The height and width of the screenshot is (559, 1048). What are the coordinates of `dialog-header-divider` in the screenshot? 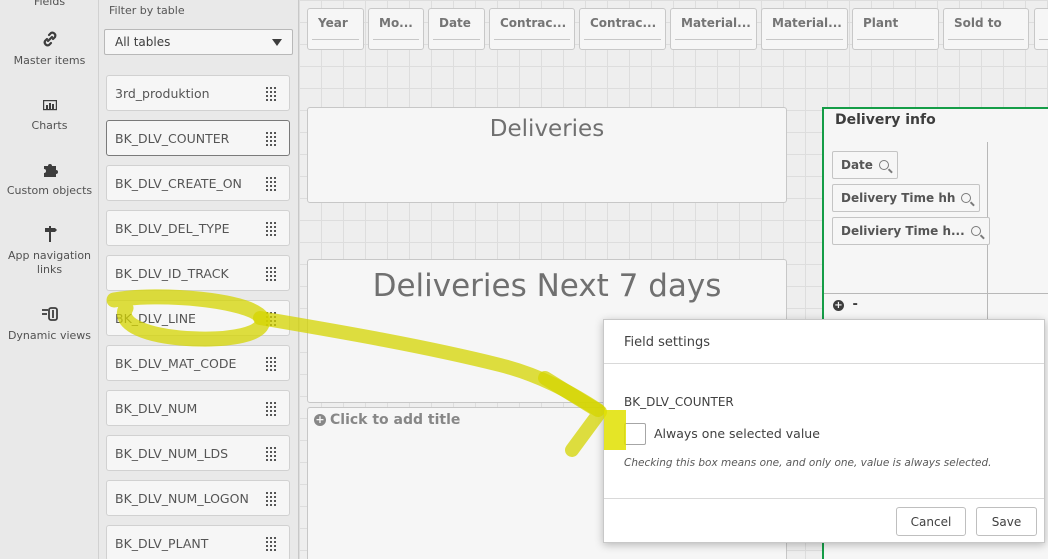 It's located at (824, 363).